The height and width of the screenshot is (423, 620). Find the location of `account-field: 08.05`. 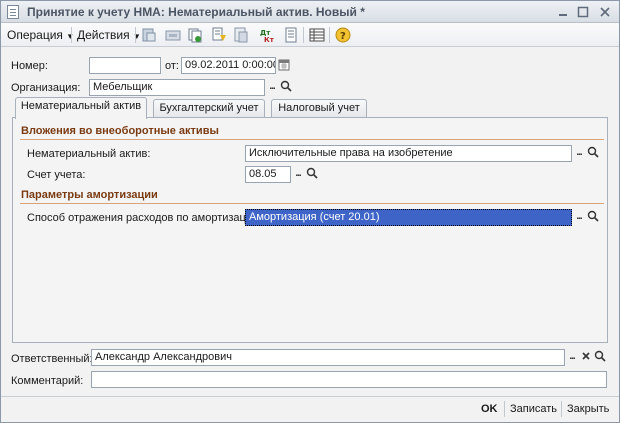

account-field: 08.05 is located at coordinates (268, 174).